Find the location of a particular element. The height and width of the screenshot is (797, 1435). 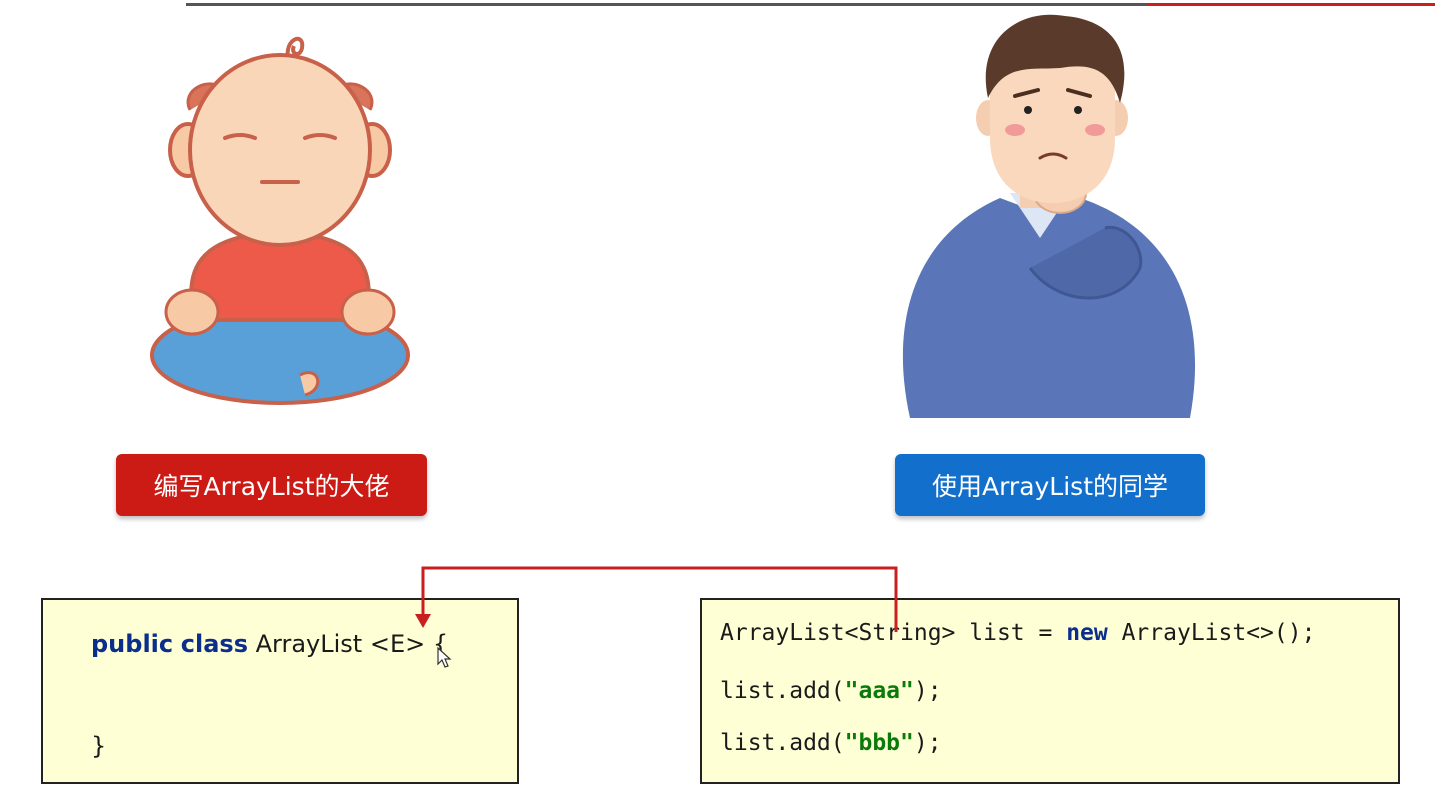

add-aaa-line: list.add("aaa"); is located at coordinates (831, 691).